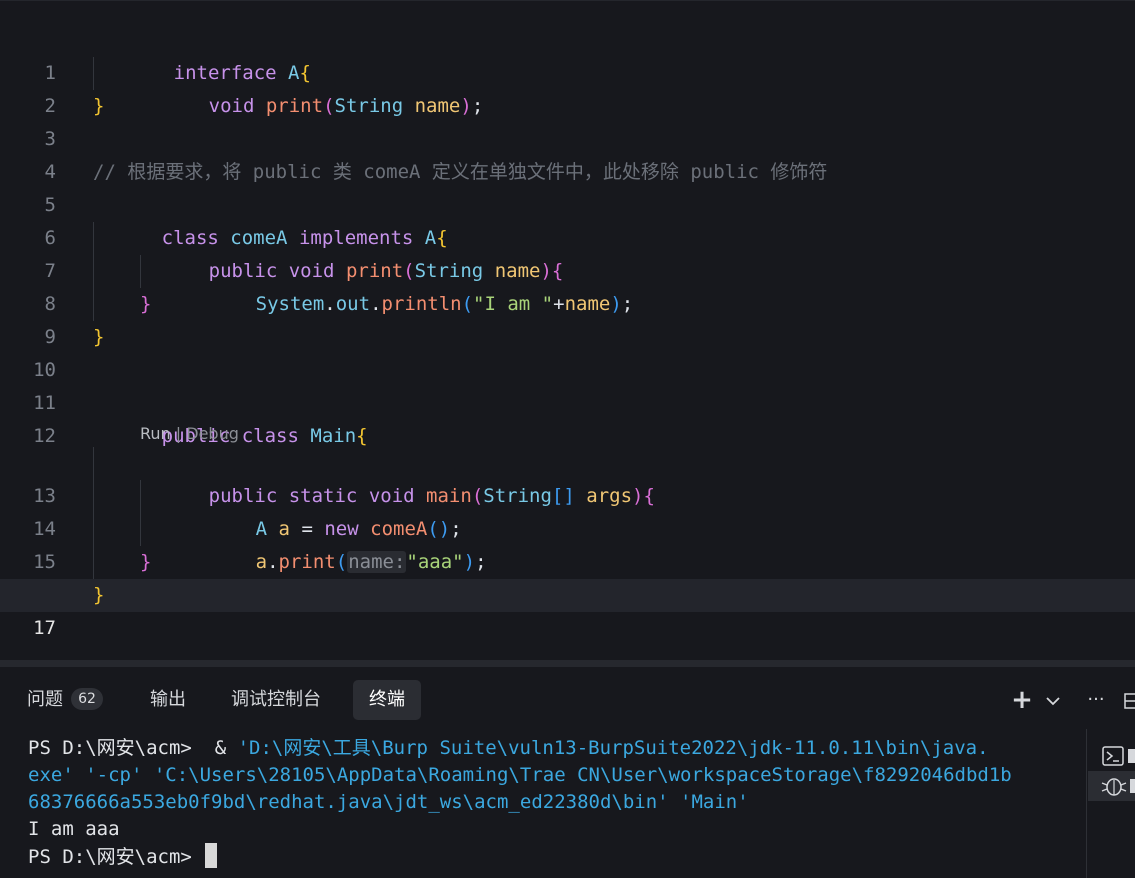  Describe the element at coordinates (87, 699) in the screenshot. I see `problems-count-badge: 62` at that location.